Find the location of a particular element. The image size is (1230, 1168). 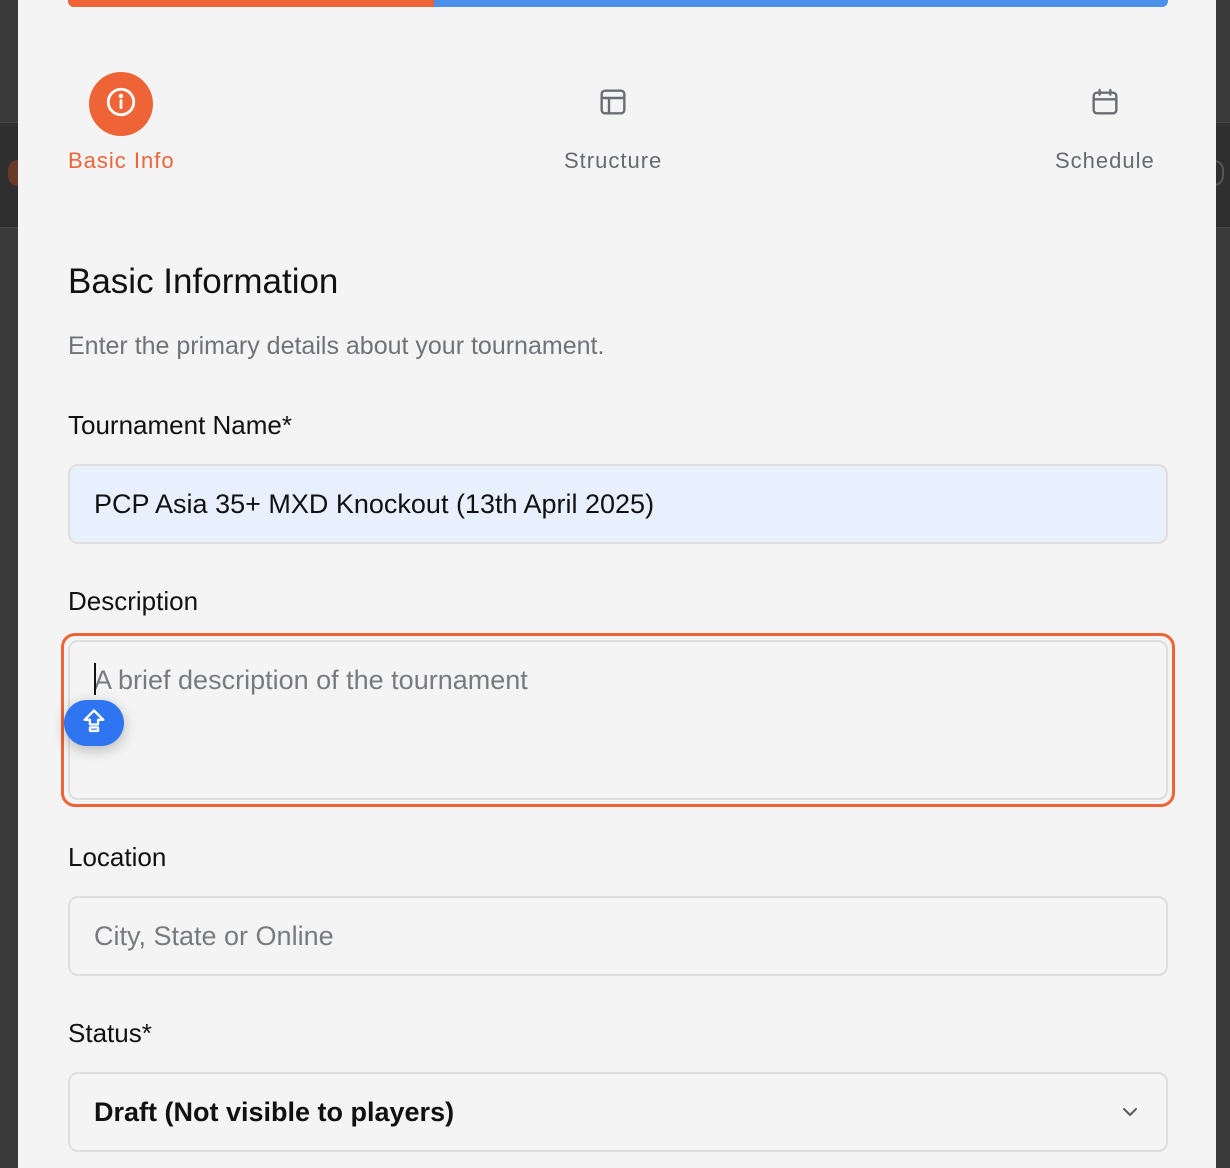

description-label: Description is located at coordinates (133, 601).